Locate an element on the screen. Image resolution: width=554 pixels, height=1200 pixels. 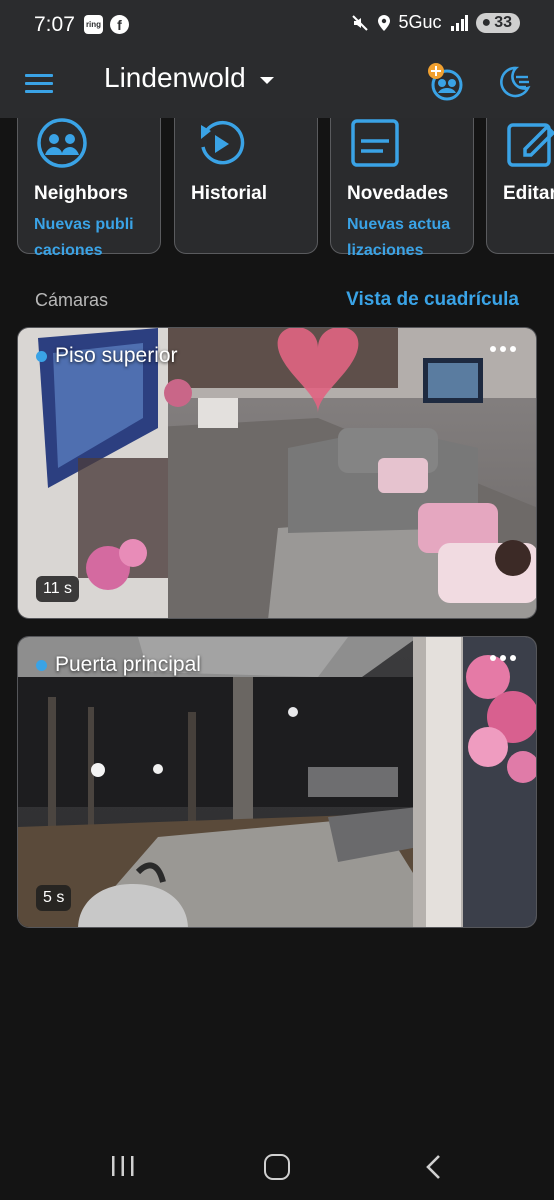
system-nav-bar is located at coordinates (277, 1166).